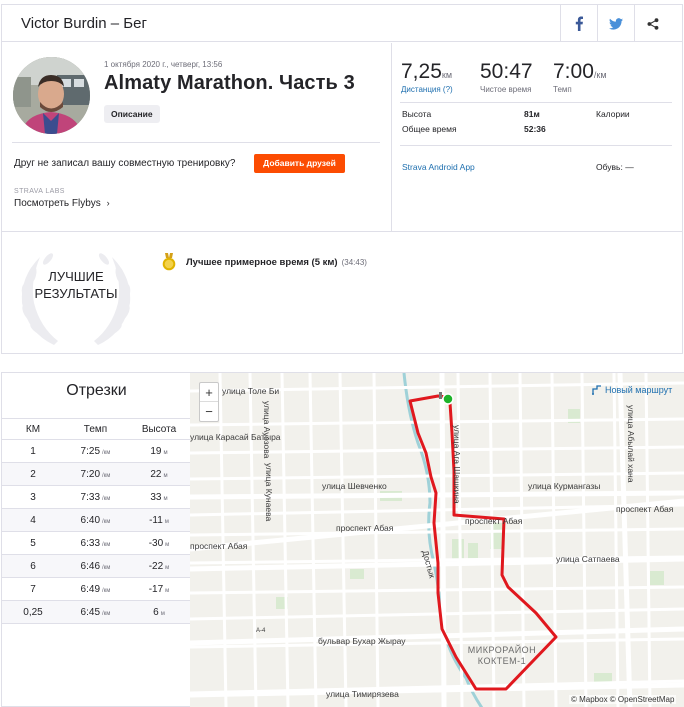 The image size is (684, 707). What do you see at coordinates (156, 474) in the screenshot?
I see `split-elevation-value: 22` at bounding box center [156, 474].